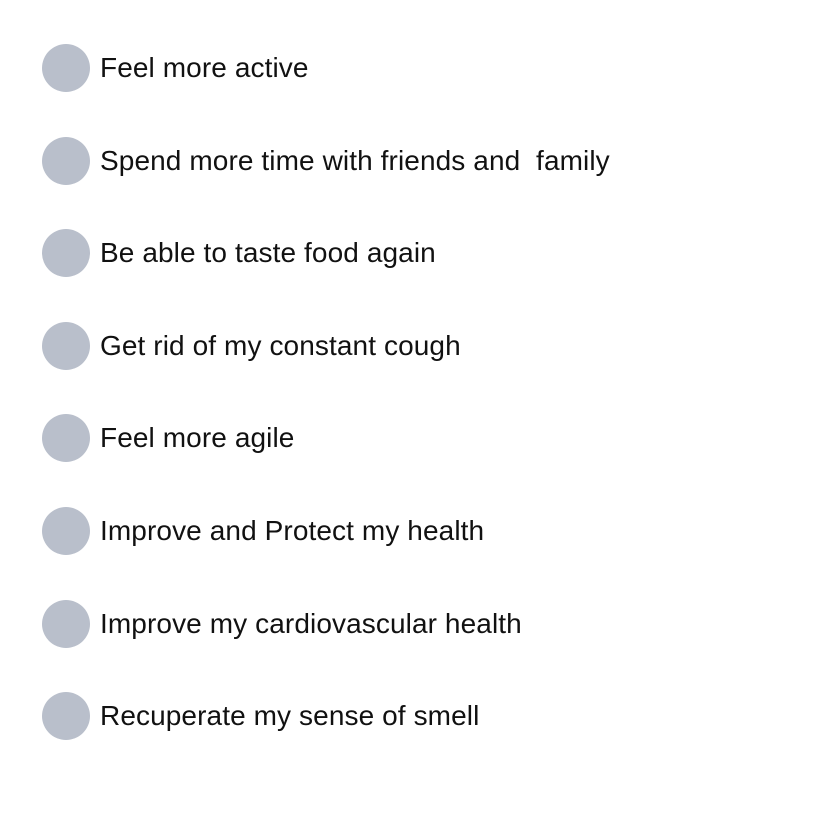  I want to click on option-label: Recuperate my sense of smell, so click(290, 716).